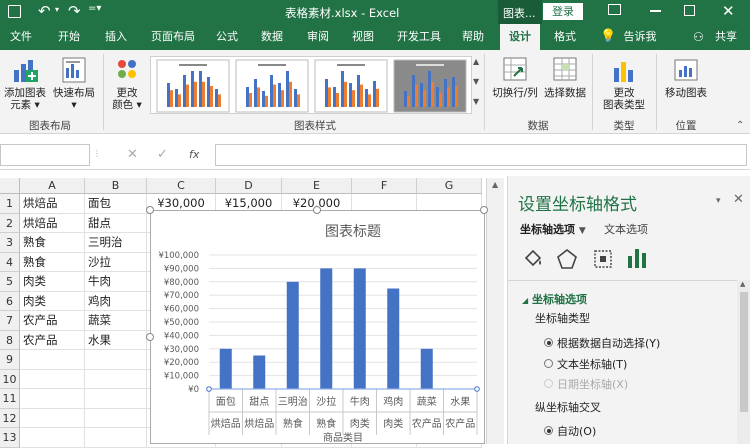 The height and width of the screenshot is (448, 750). I want to click on size-properties-icon, so click(603, 259).